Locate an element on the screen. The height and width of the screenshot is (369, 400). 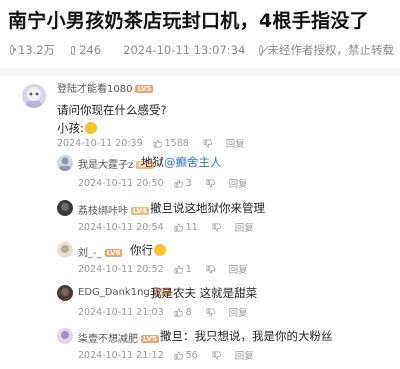
license-notice: 未经作者授权，禁止转载 is located at coordinates (330, 50).